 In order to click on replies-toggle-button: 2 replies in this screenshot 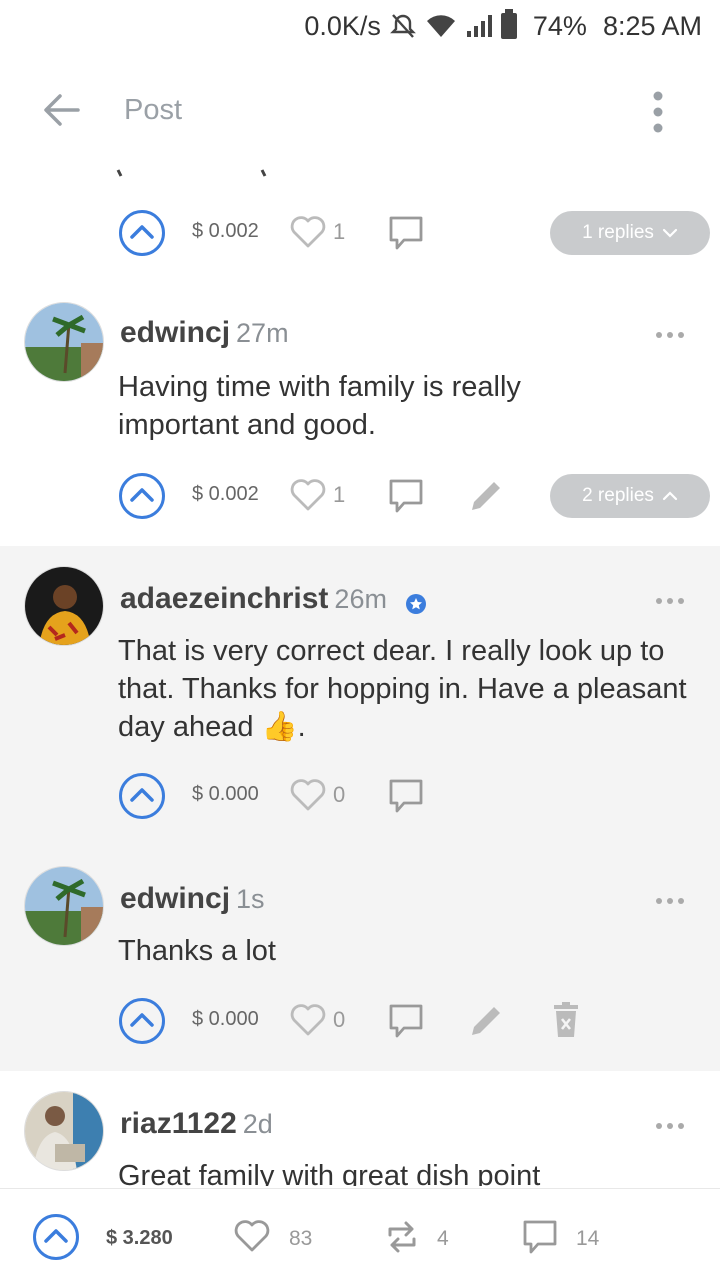, I will do `click(630, 496)`.